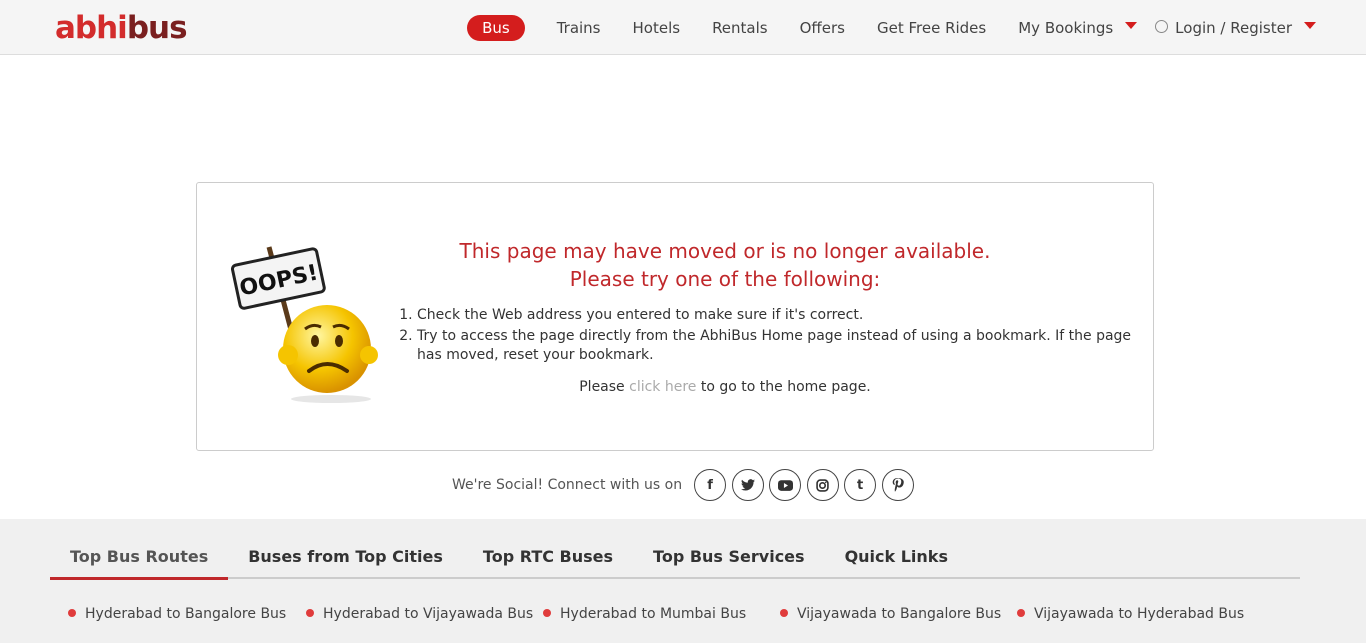 This screenshot has width=1366, height=643. Describe the element at coordinates (785, 387) in the screenshot. I see `home-line-suffix: to go to the home page.` at that location.